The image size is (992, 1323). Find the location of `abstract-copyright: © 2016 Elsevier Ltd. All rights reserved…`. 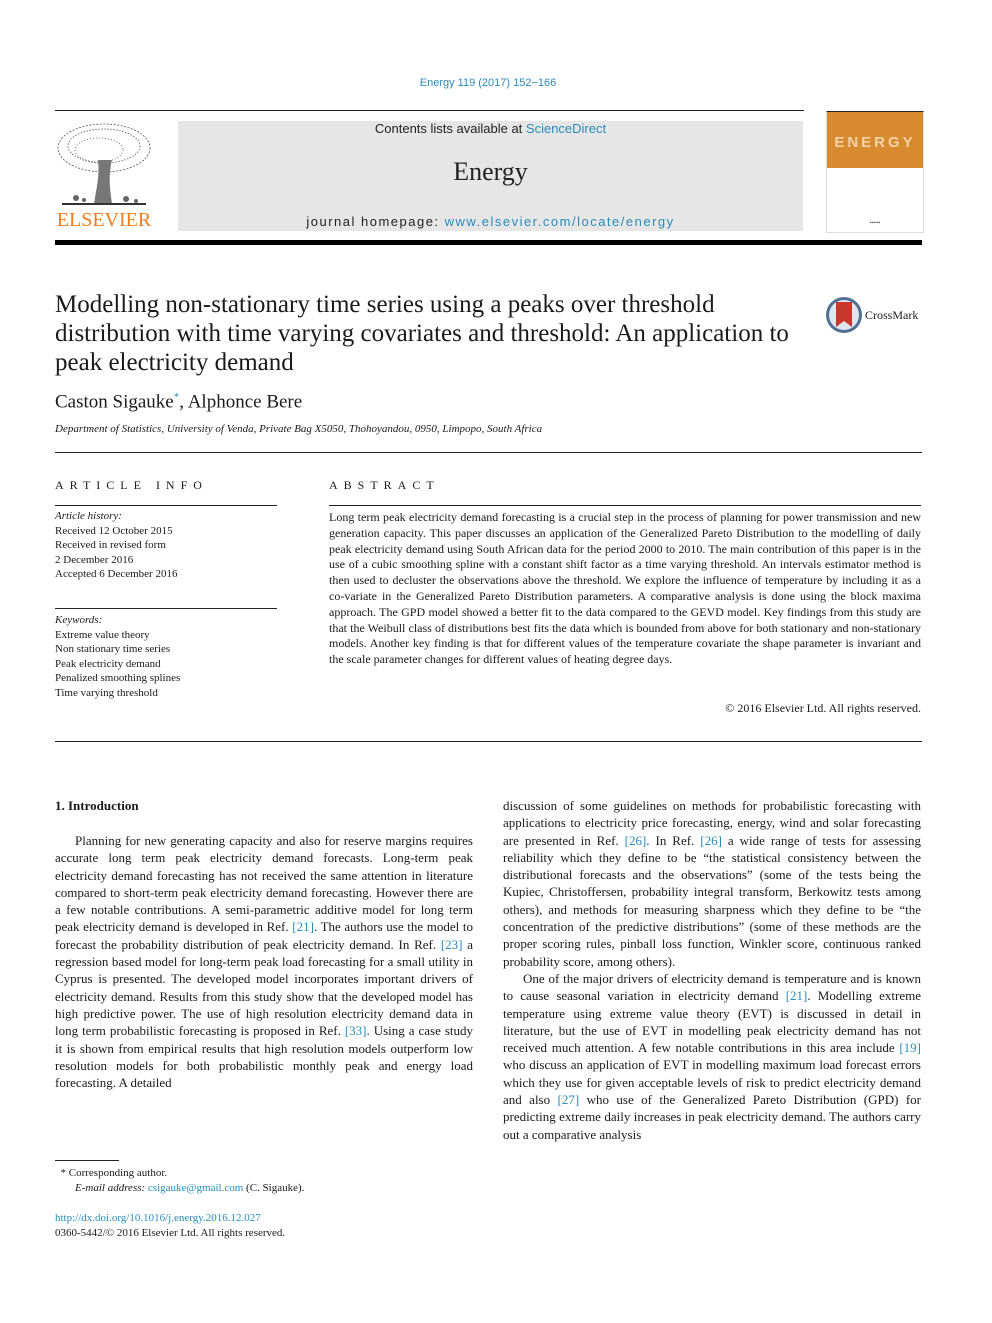

abstract-copyright: © 2016 Elsevier Ltd. All rights reserved… is located at coordinates (823, 708).